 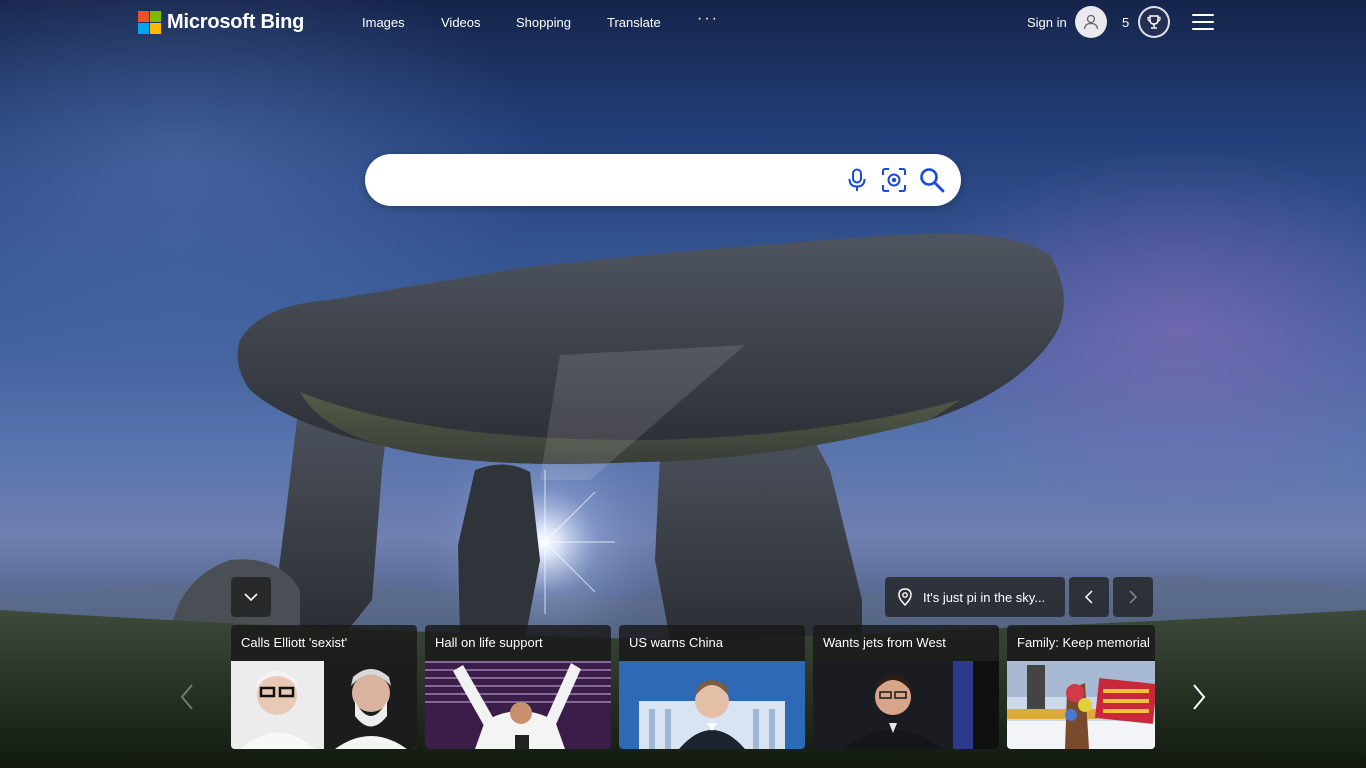 I want to click on collapse-feed-button, so click(x=251, y=597).